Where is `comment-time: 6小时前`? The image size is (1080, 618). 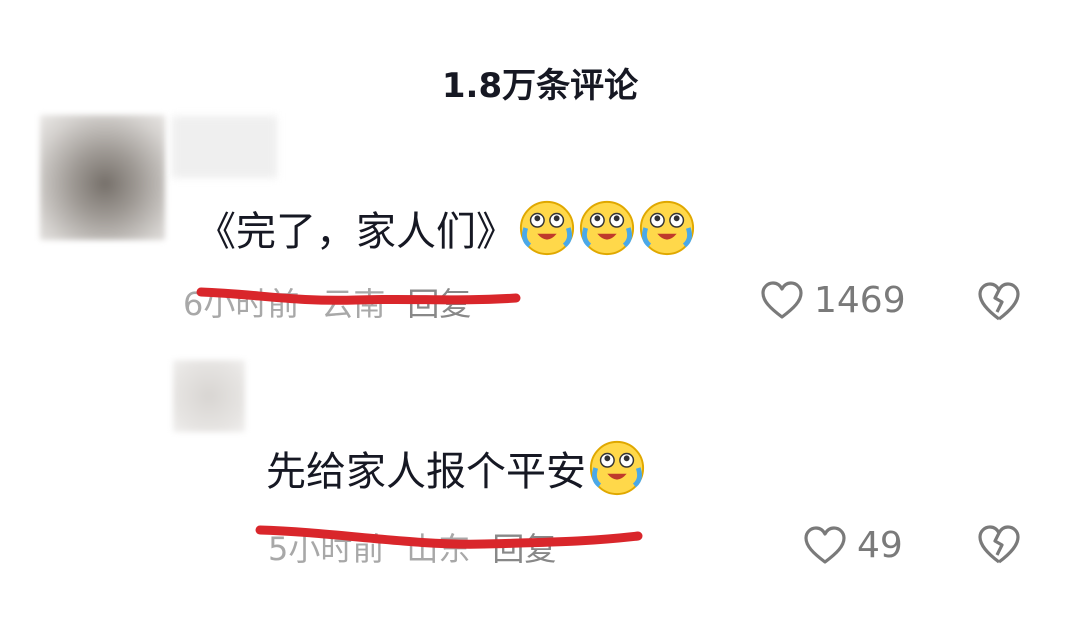
comment-time: 6小时前 is located at coordinates (241, 304).